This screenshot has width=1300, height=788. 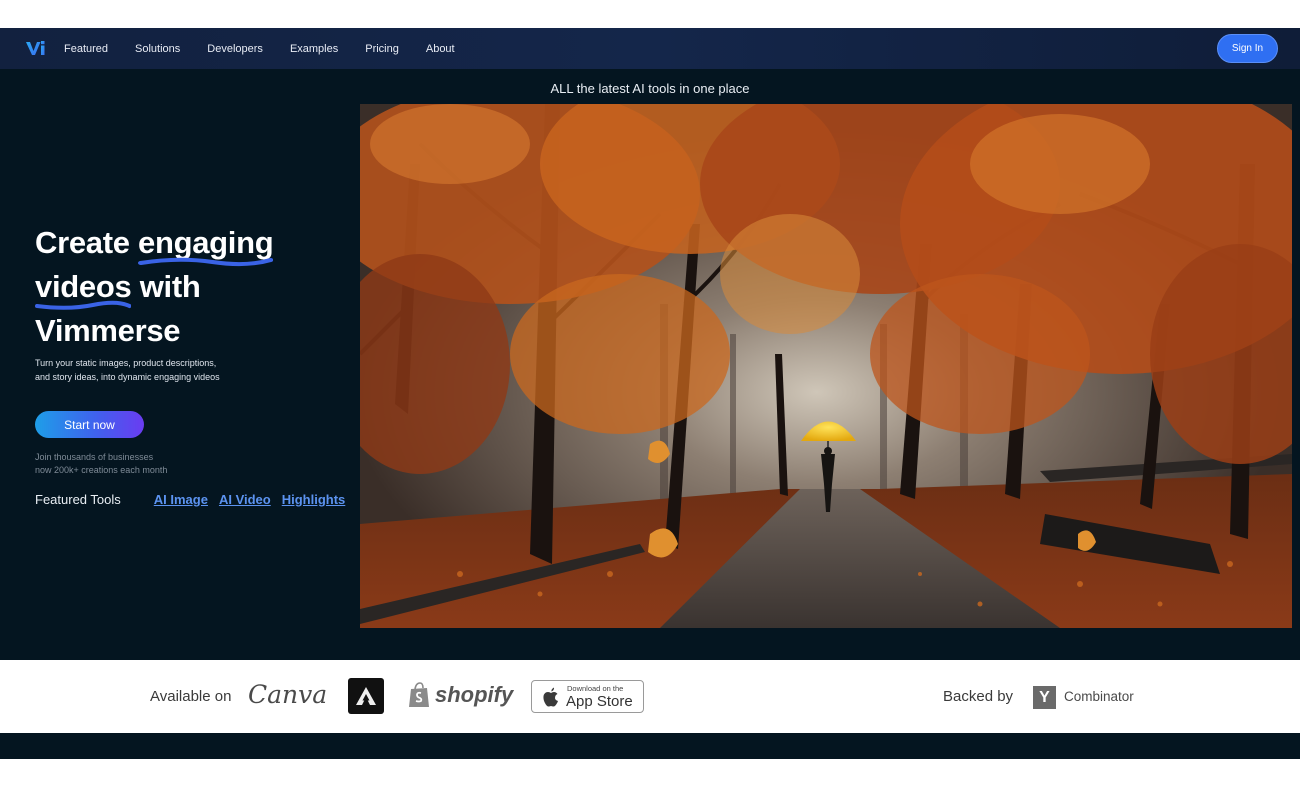 I want to click on backed-by-label: Backed by, so click(x=978, y=696).